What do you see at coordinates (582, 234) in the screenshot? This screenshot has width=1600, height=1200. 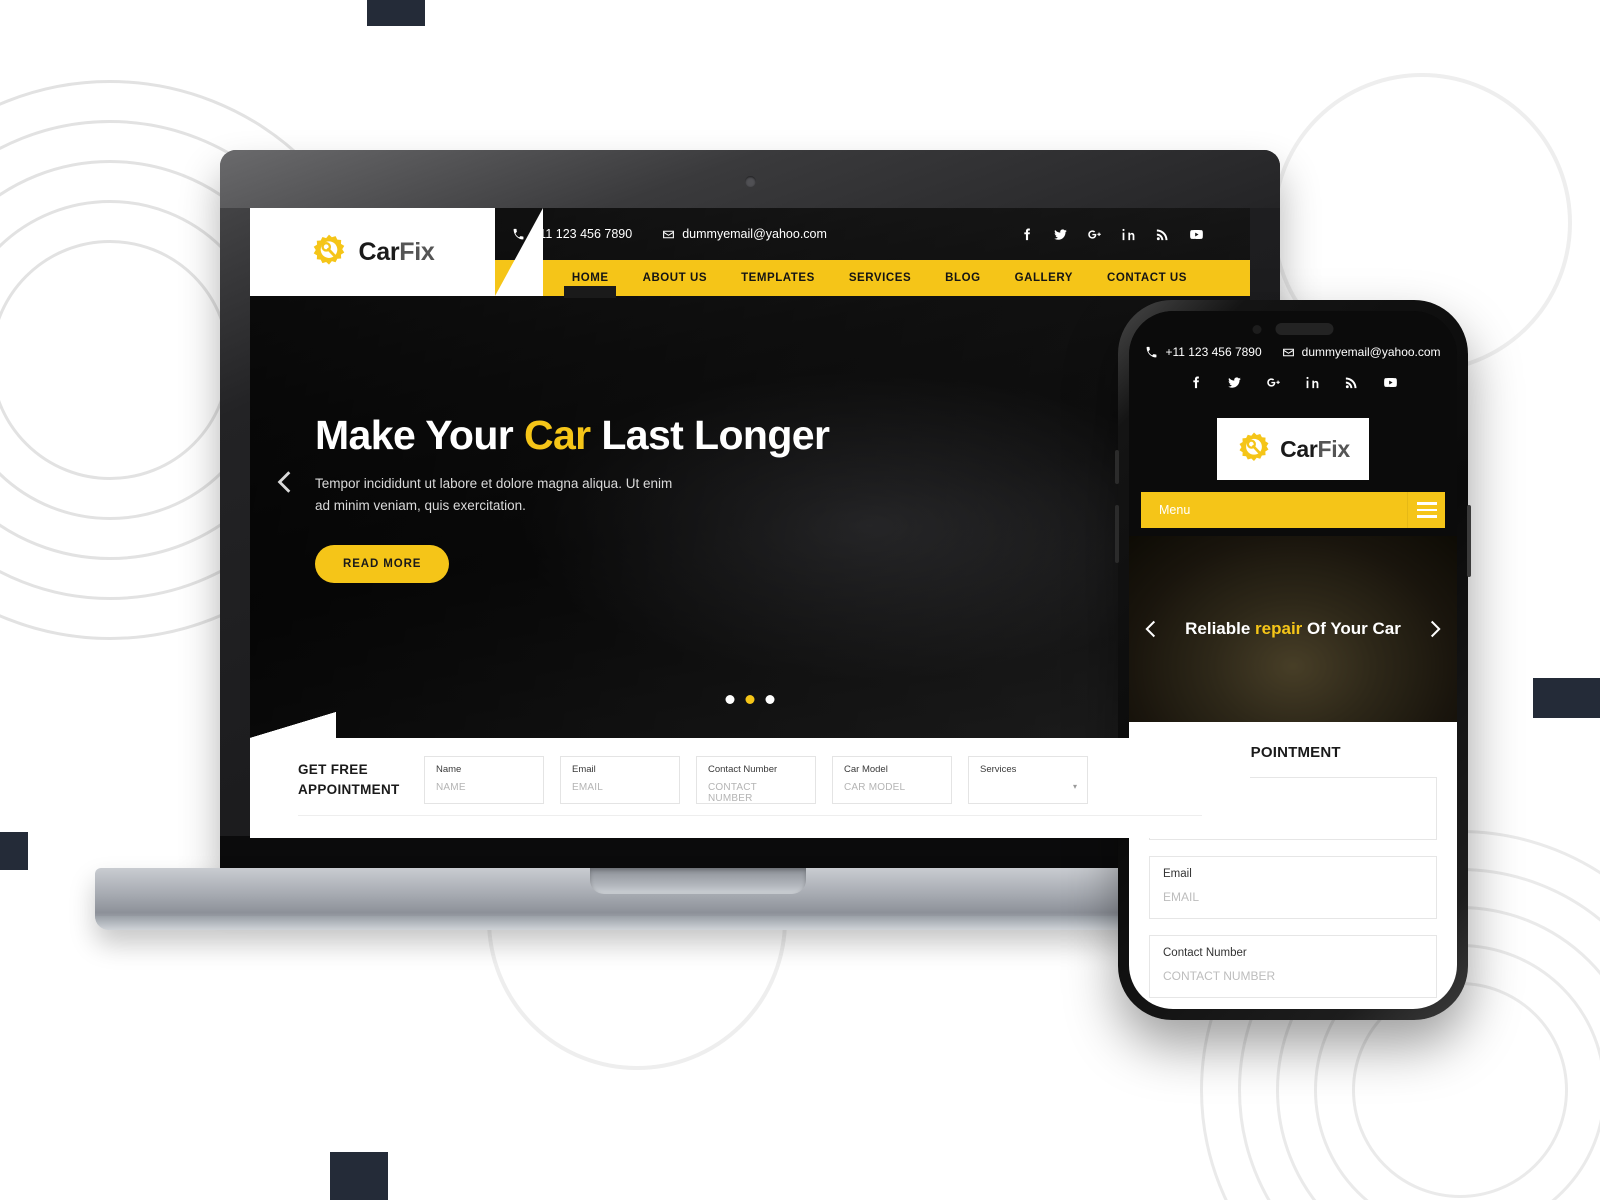 I see `header-phone-text: +11 123 456 7890` at bounding box center [582, 234].